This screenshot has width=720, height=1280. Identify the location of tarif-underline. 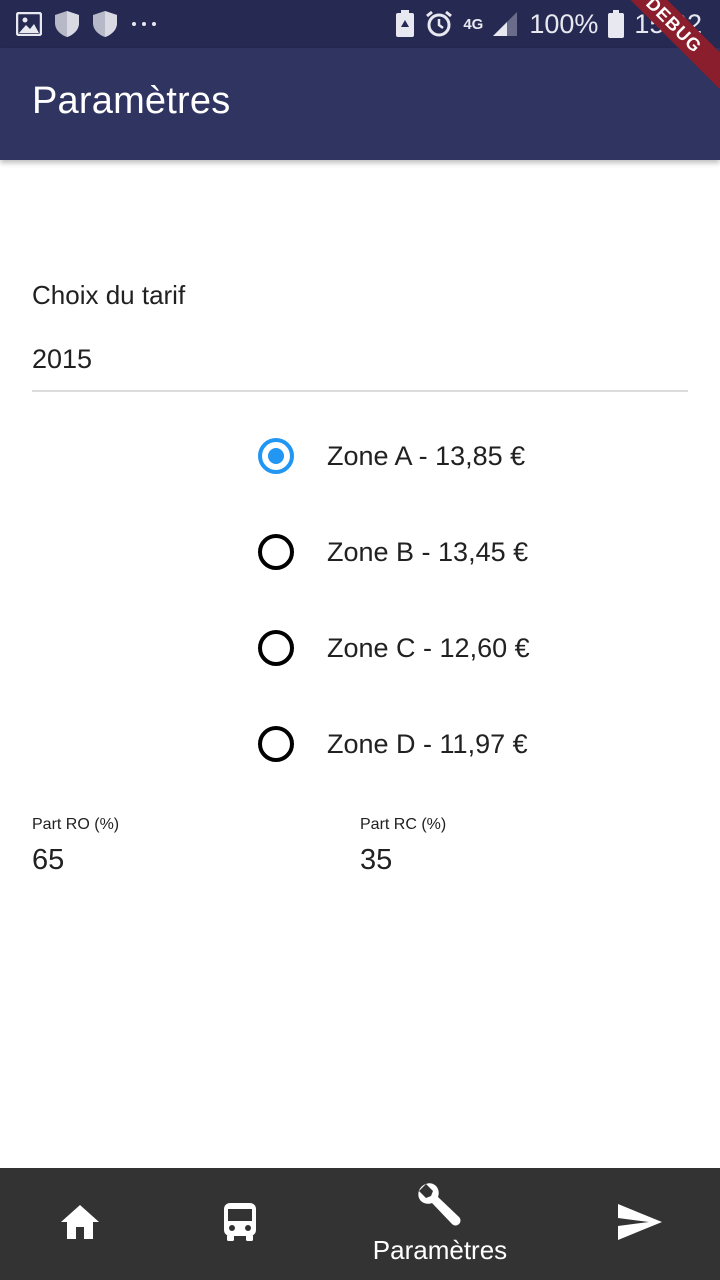
(360, 391).